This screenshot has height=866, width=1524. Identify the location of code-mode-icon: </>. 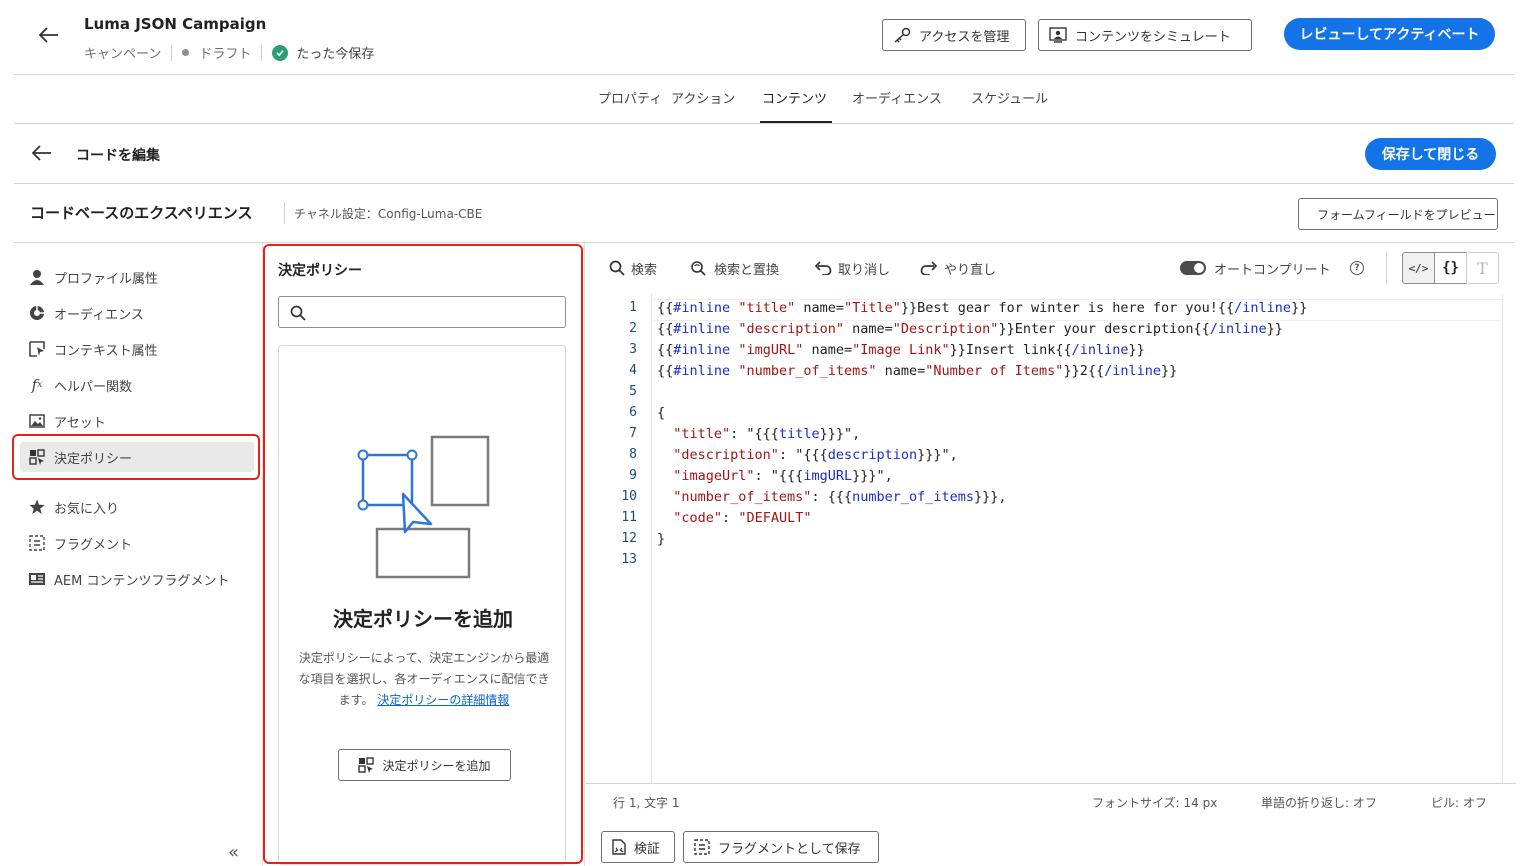
(1418, 268).